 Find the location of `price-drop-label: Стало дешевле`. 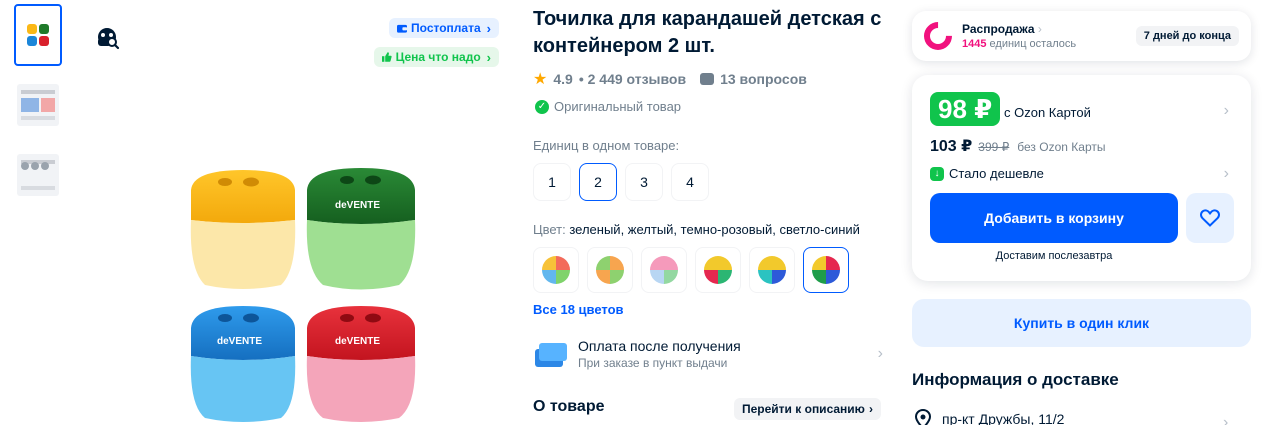

price-drop-label: Стало дешевле is located at coordinates (996, 173).